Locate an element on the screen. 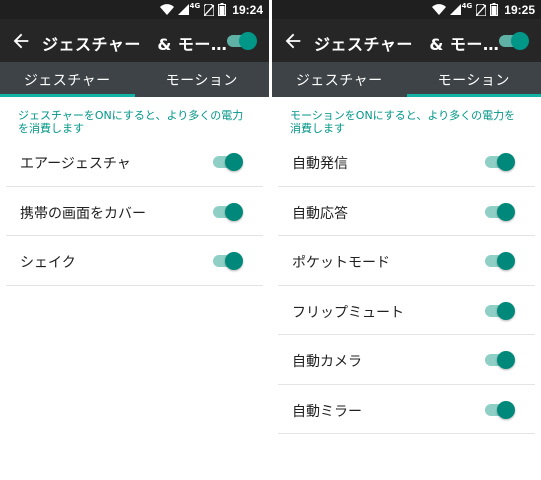  settings-list: エアージェスチャ 携帯の画面をカバー シェイク is located at coordinates (134, 211).